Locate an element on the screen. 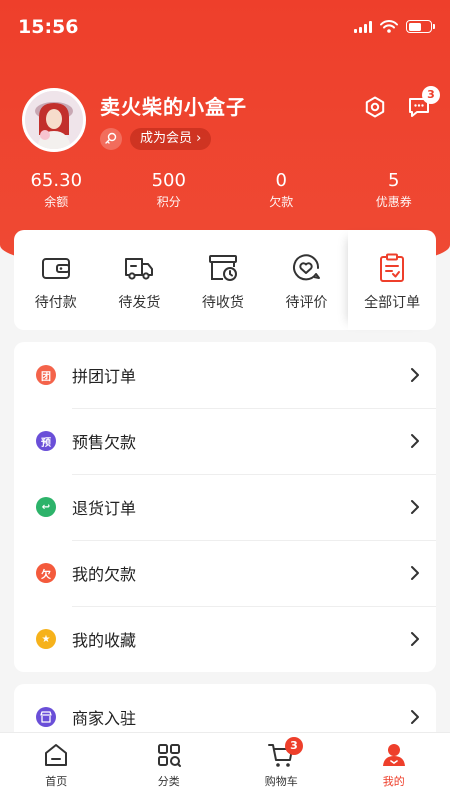 Image resolution: width=450 pixels, height=800 pixels. order-label: 待收货 is located at coordinates (222, 303).